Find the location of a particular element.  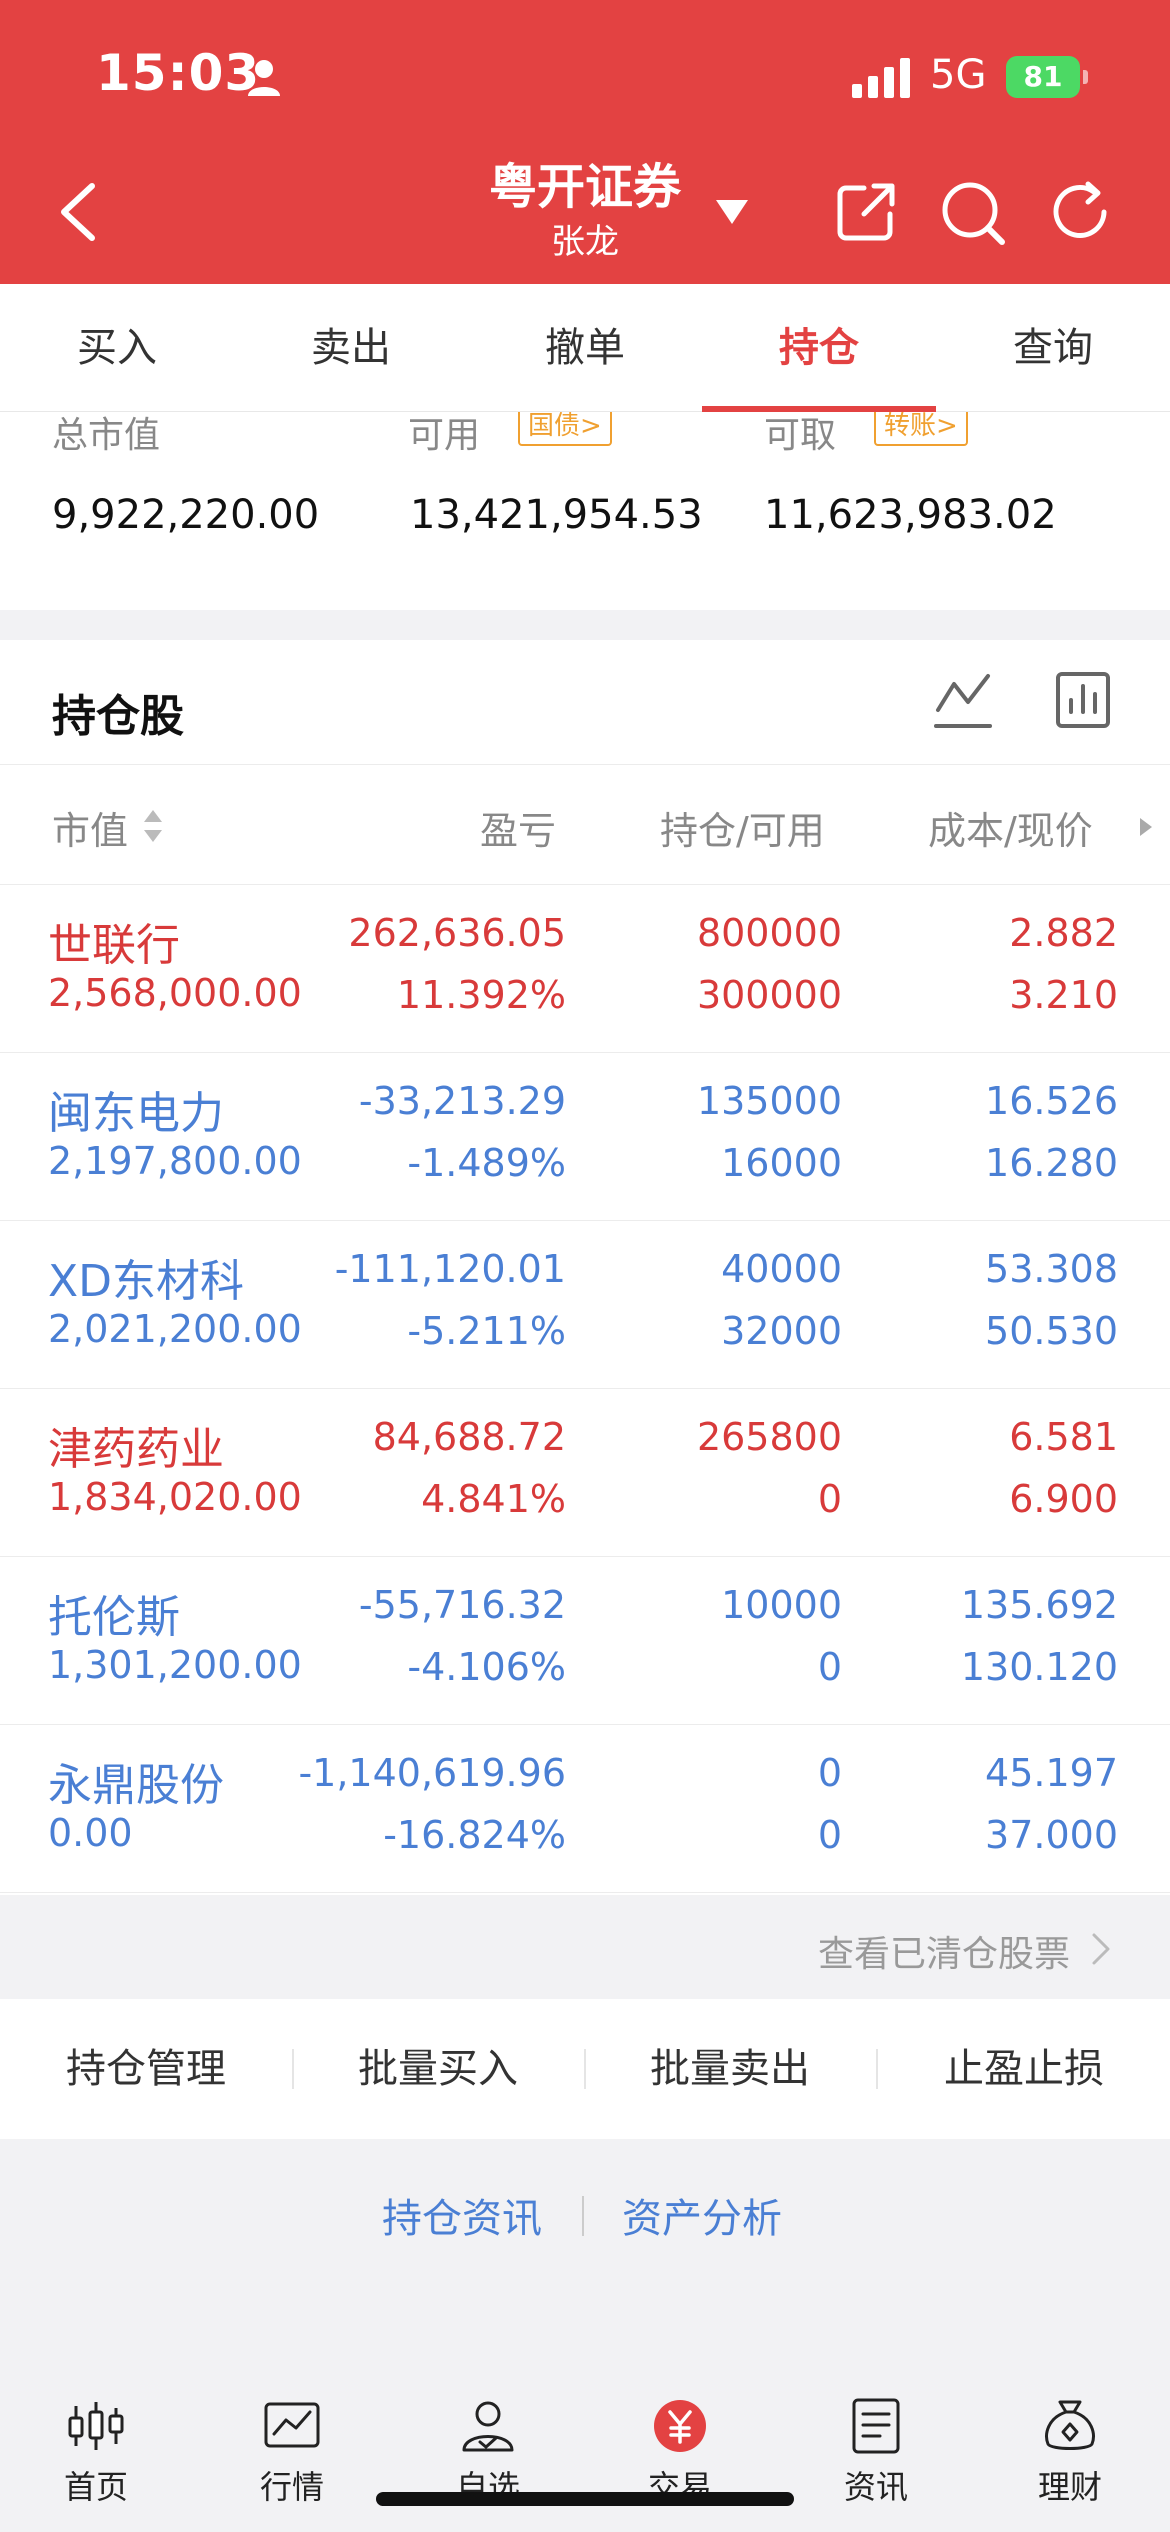

tabbar-label: 资讯 is located at coordinates (875, 2487).